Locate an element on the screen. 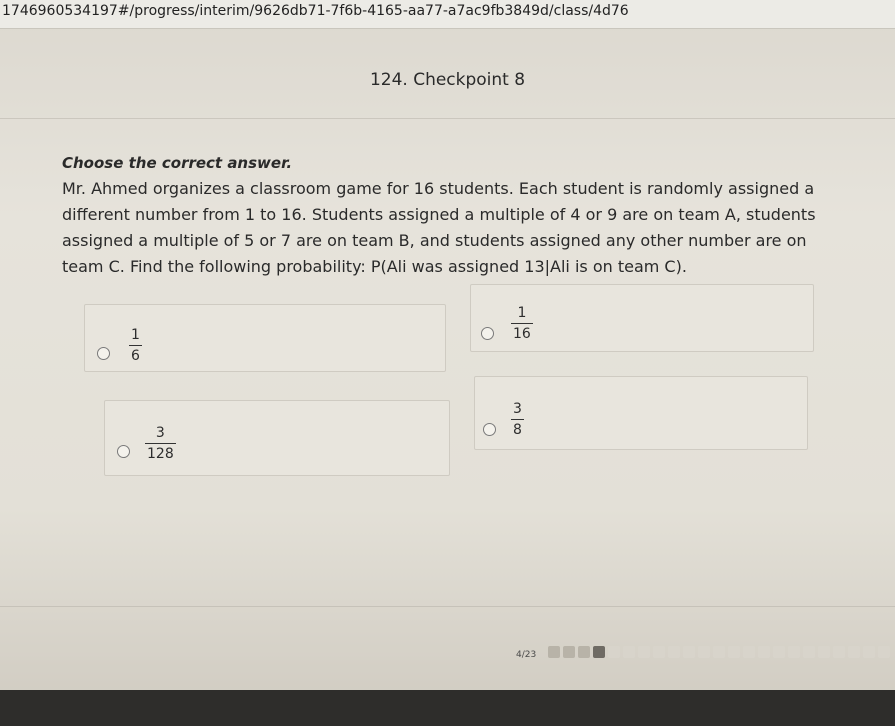  fraction: 3 128 is located at coordinates (160, 443).